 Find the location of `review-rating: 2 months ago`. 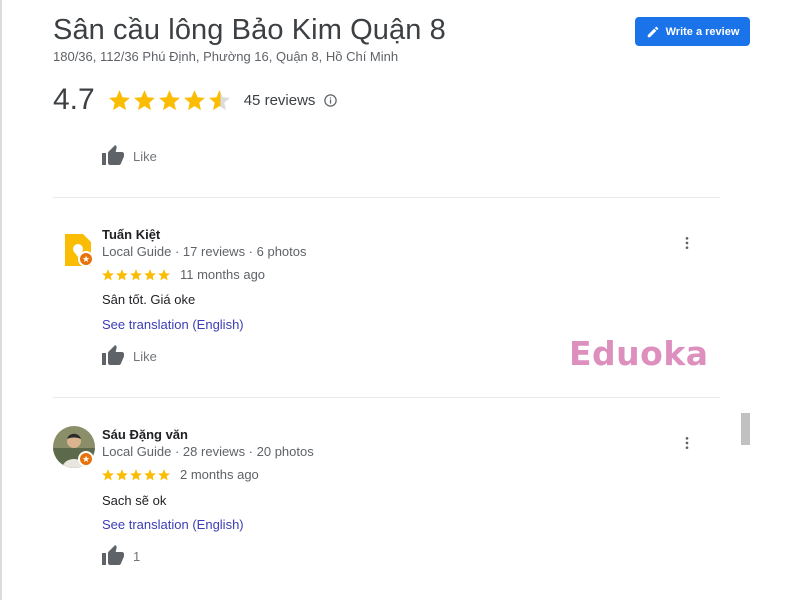

review-rating: 2 months ago is located at coordinates (180, 474).